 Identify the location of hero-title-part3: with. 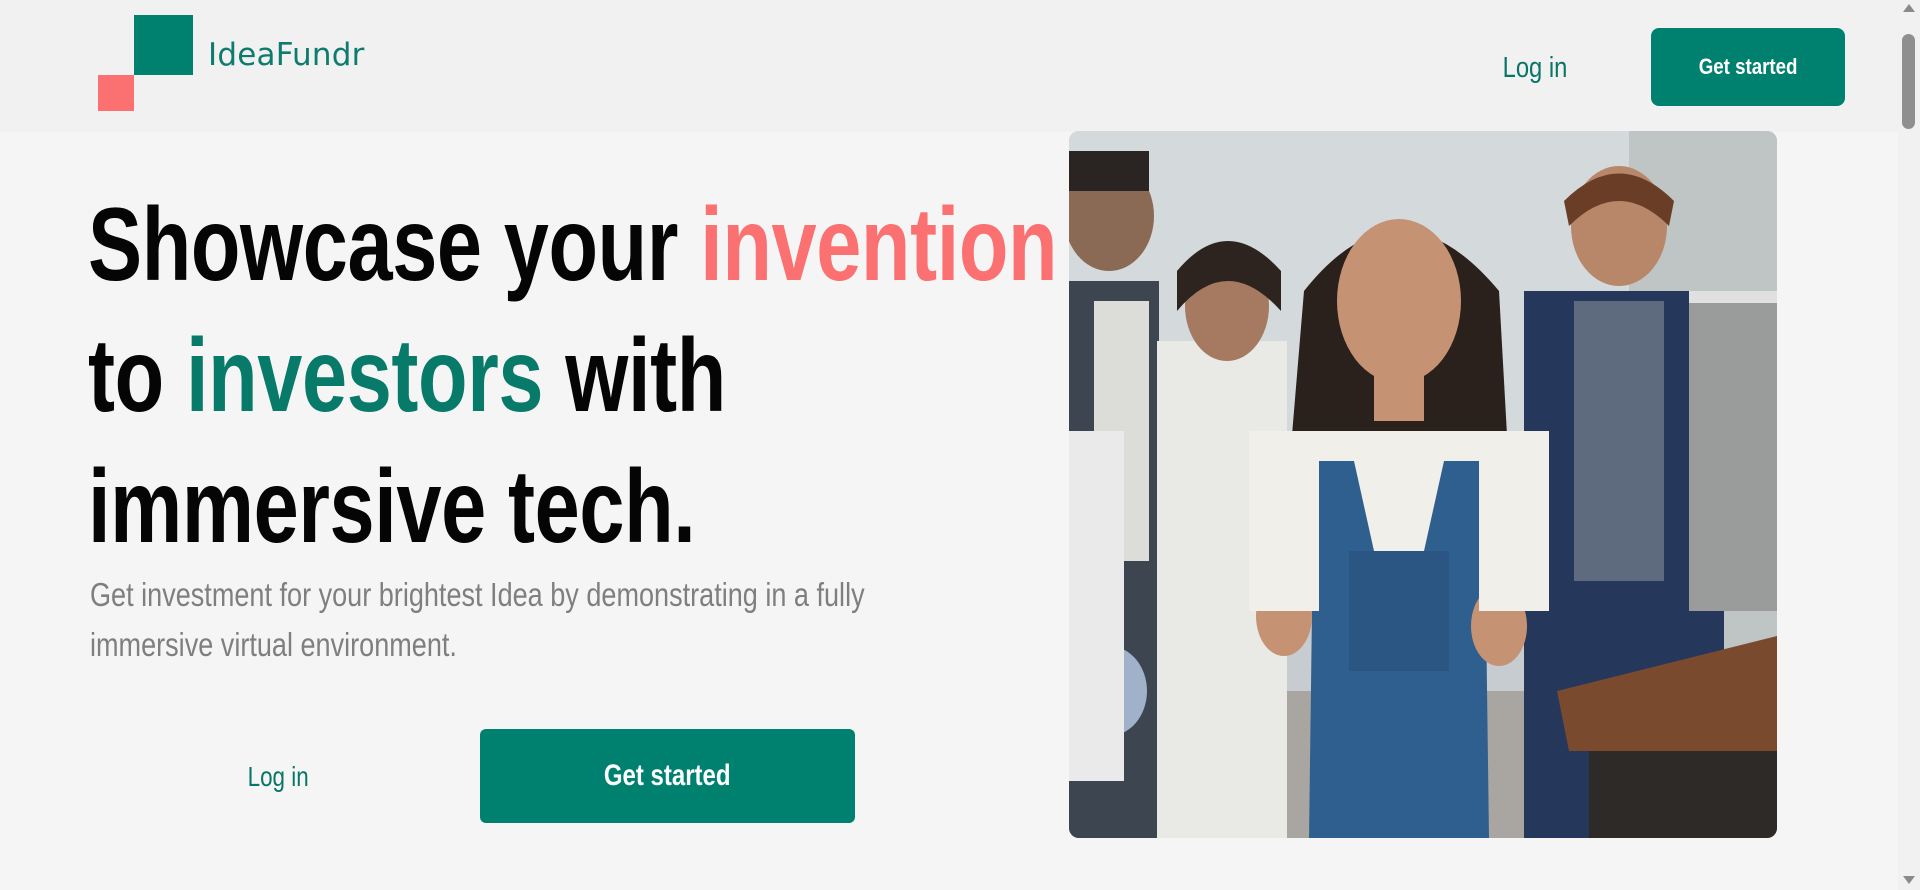
(634, 376).